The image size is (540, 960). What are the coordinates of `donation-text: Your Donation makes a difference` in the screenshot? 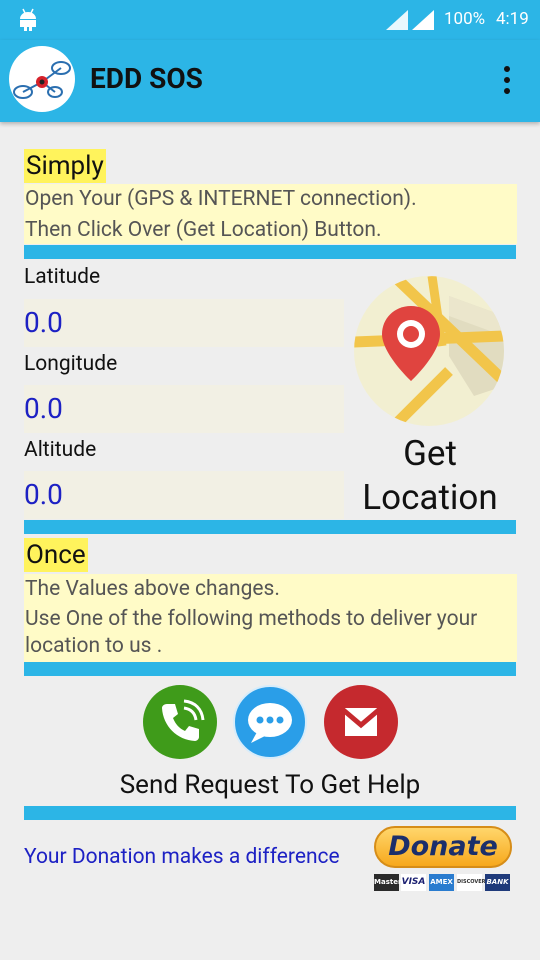 It's located at (182, 857).